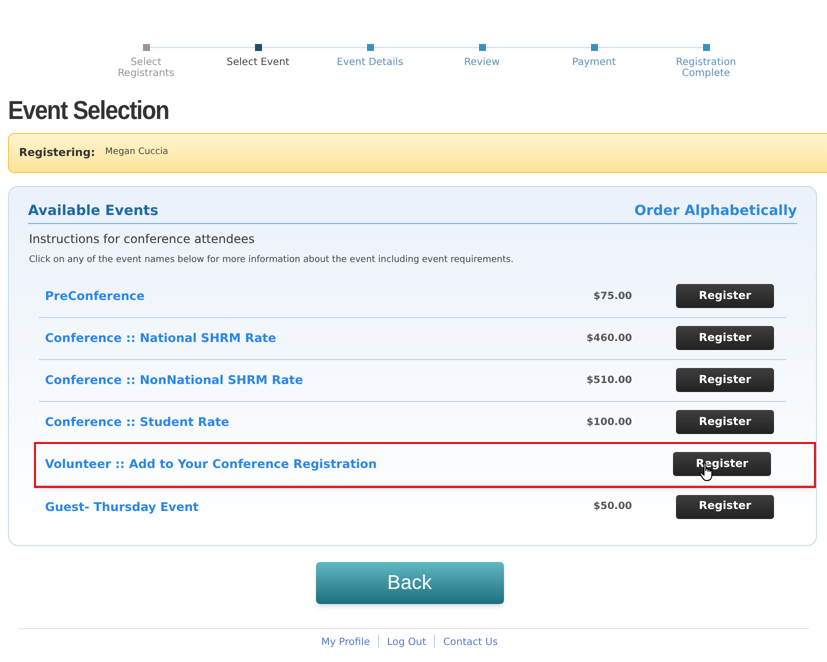  I want to click on page-title: Event Selection, so click(89, 110).